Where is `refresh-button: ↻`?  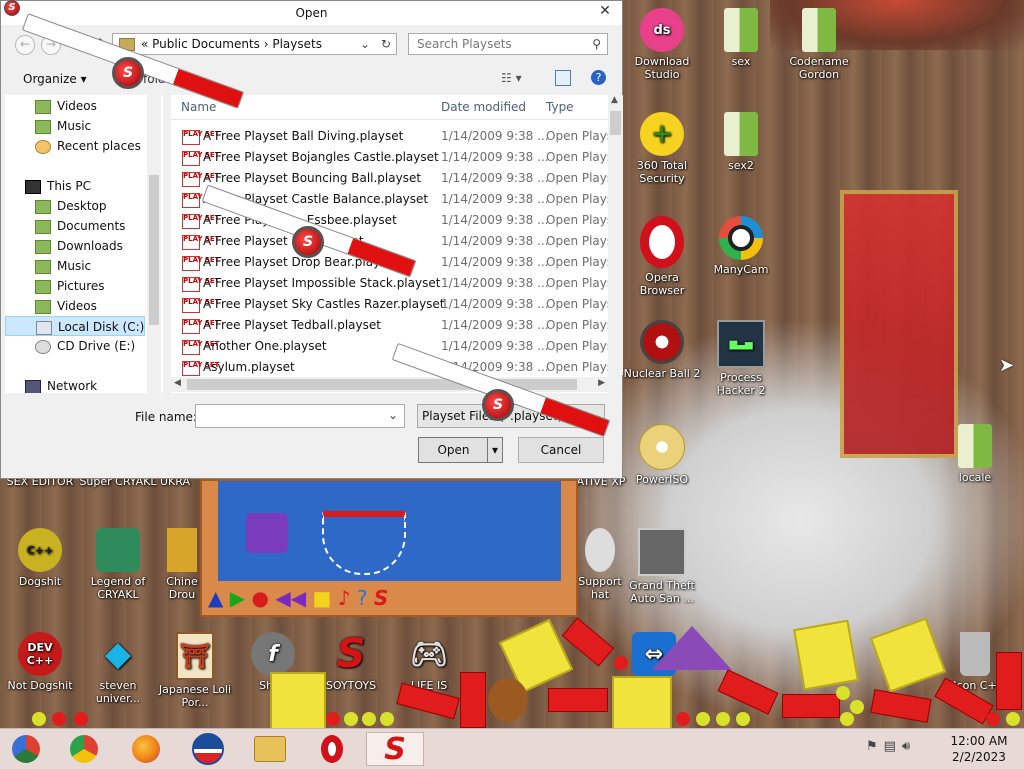
refresh-button: ↻ is located at coordinates (386, 44).